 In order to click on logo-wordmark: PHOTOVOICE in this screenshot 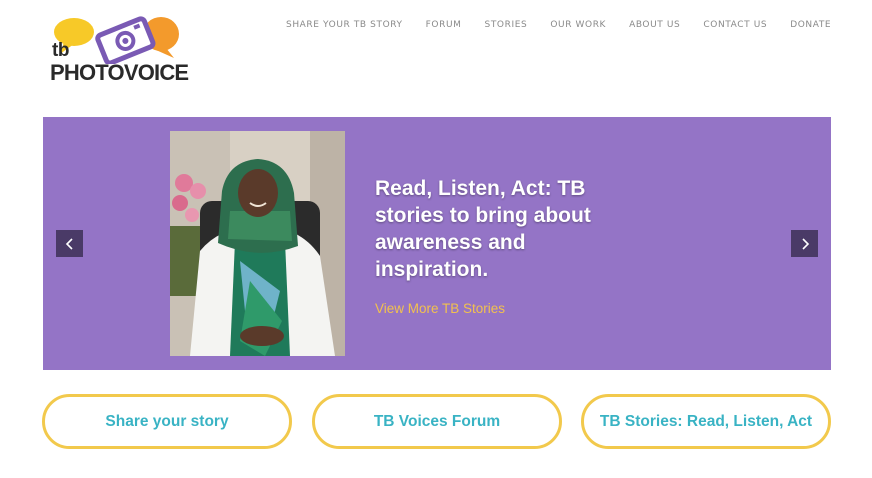, I will do `click(119, 72)`.